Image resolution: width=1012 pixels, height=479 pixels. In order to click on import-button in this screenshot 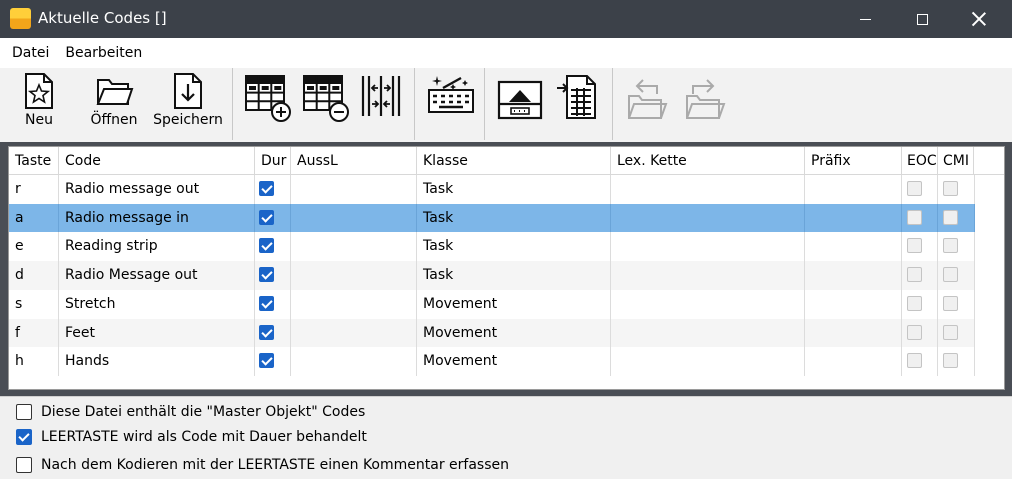, I will do `click(520, 104)`.